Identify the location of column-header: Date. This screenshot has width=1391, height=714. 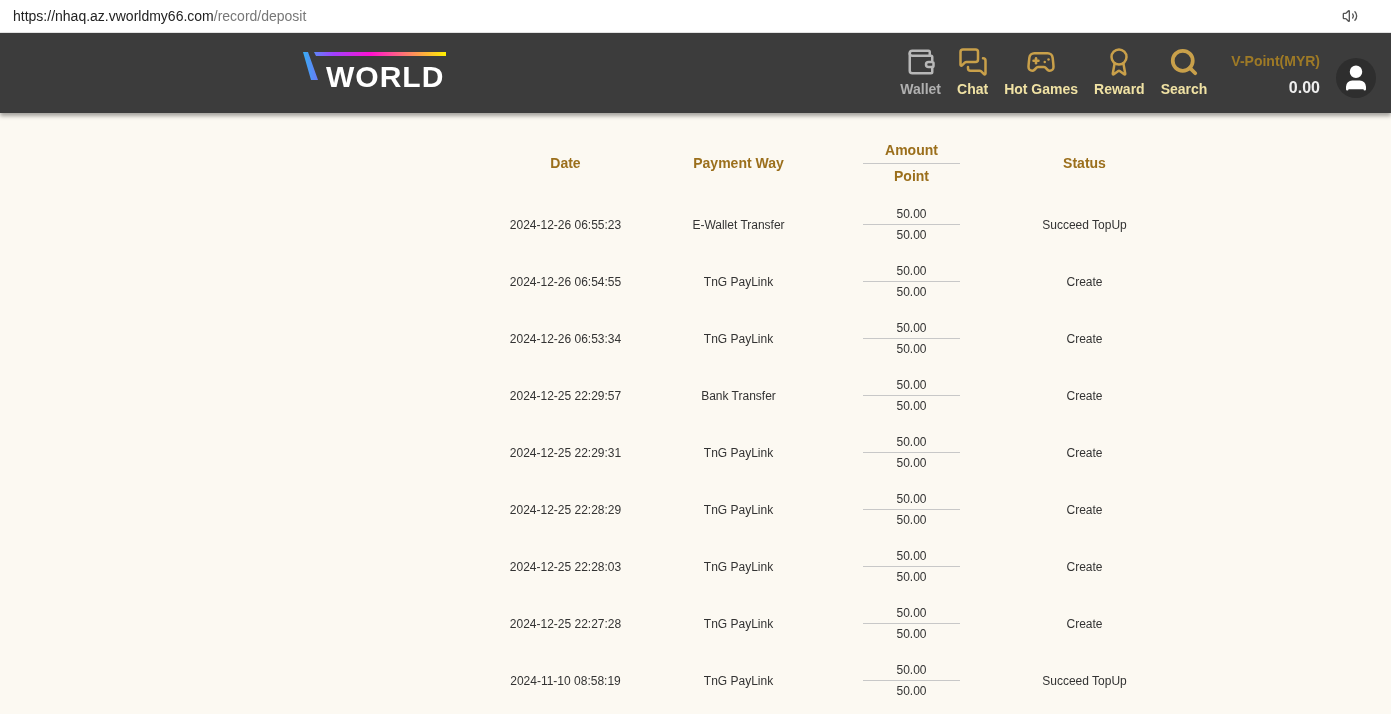
(565, 163).